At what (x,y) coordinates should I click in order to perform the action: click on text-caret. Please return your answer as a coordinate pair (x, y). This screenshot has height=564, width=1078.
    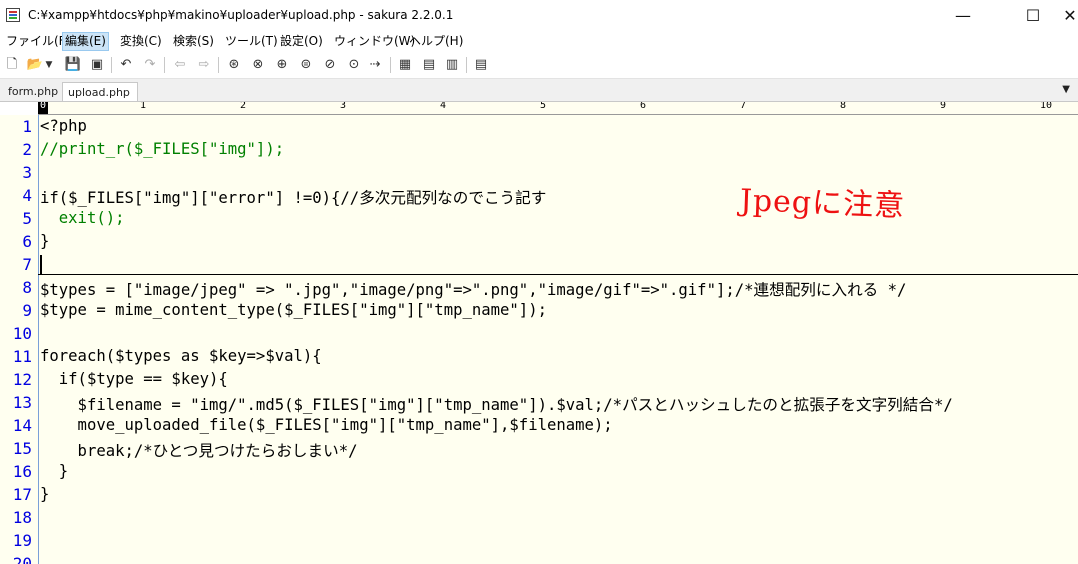
    Looking at the image, I should click on (41, 265).